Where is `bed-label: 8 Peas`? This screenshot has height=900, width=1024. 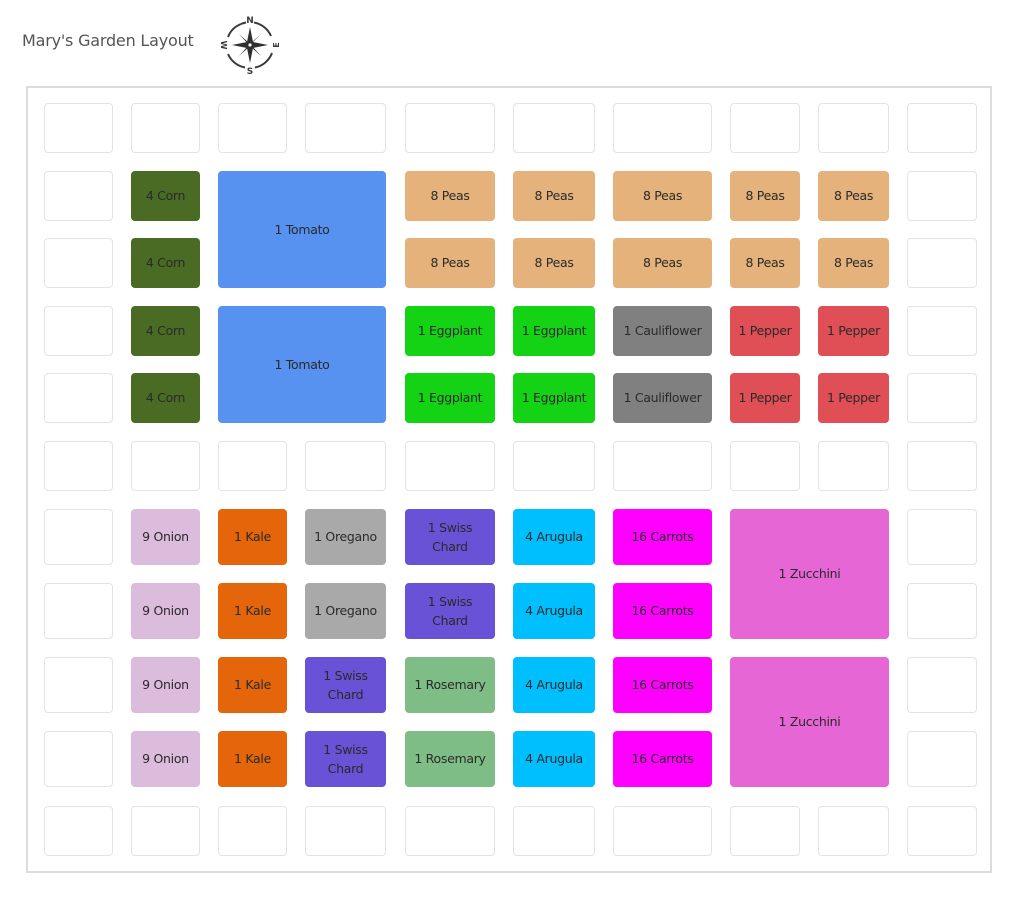 bed-label: 8 Peas is located at coordinates (554, 263).